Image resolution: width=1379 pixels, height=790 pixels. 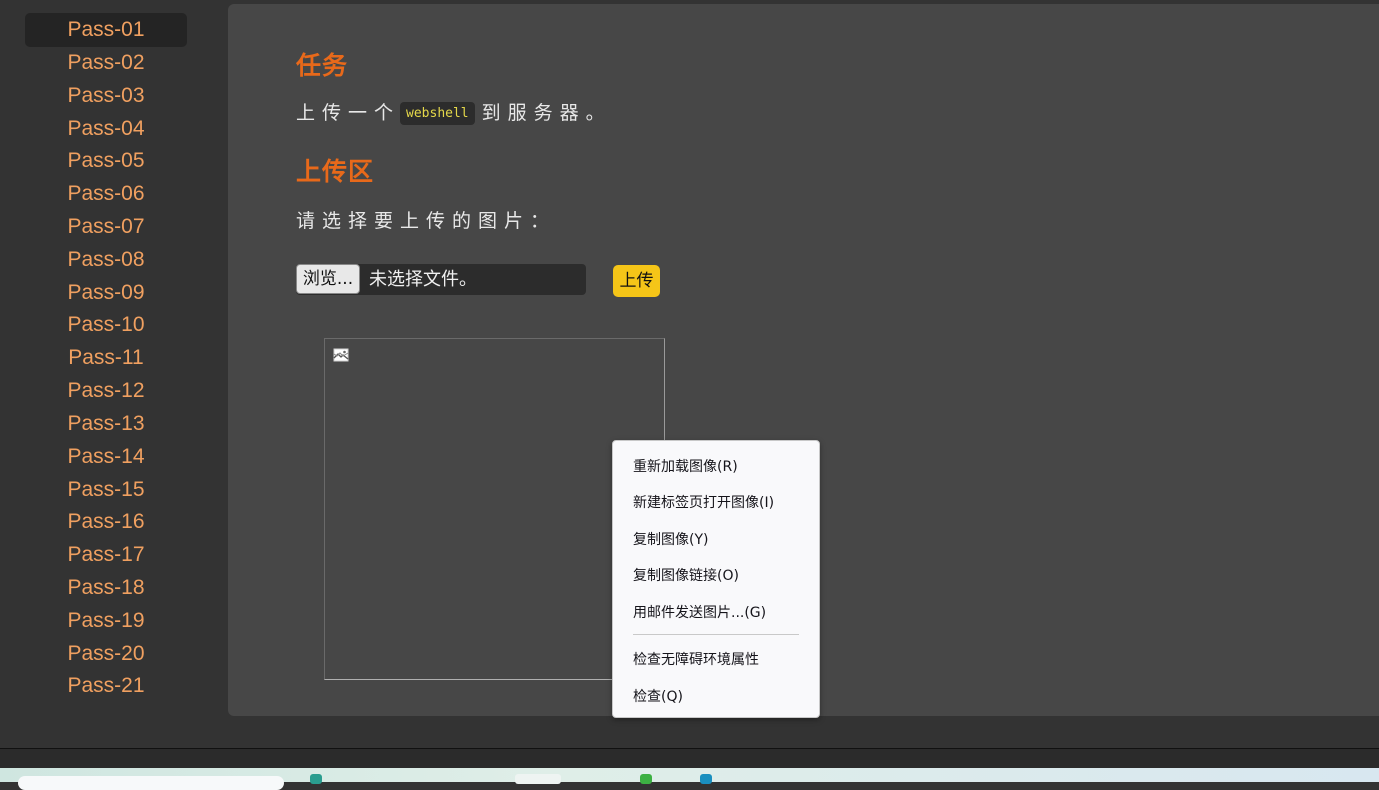 What do you see at coordinates (670, 539) in the screenshot?
I see `menu-item-copy-image: 复制图像(Y)` at bounding box center [670, 539].